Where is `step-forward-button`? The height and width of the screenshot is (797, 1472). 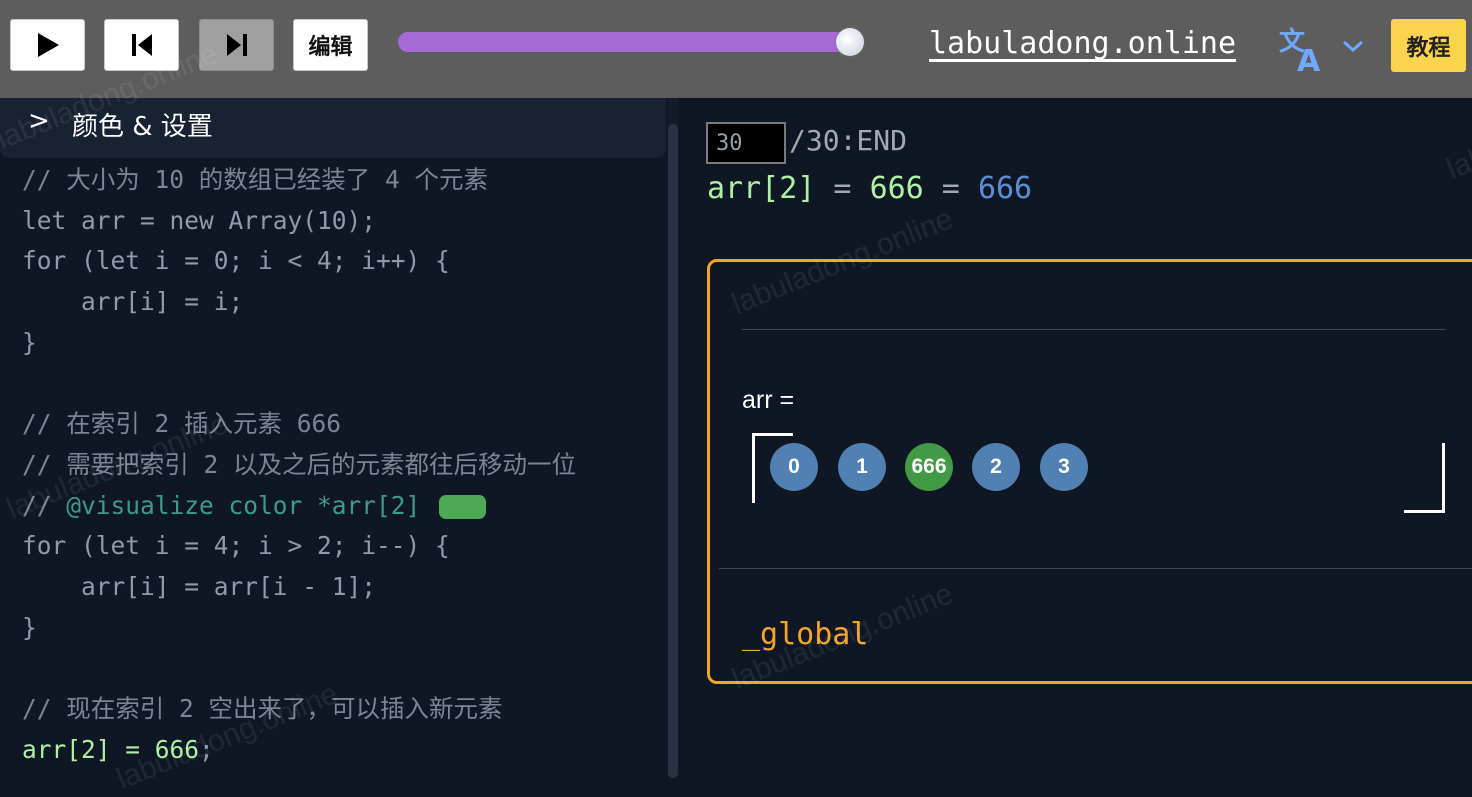 step-forward-button is located at coordinates (236, 45).